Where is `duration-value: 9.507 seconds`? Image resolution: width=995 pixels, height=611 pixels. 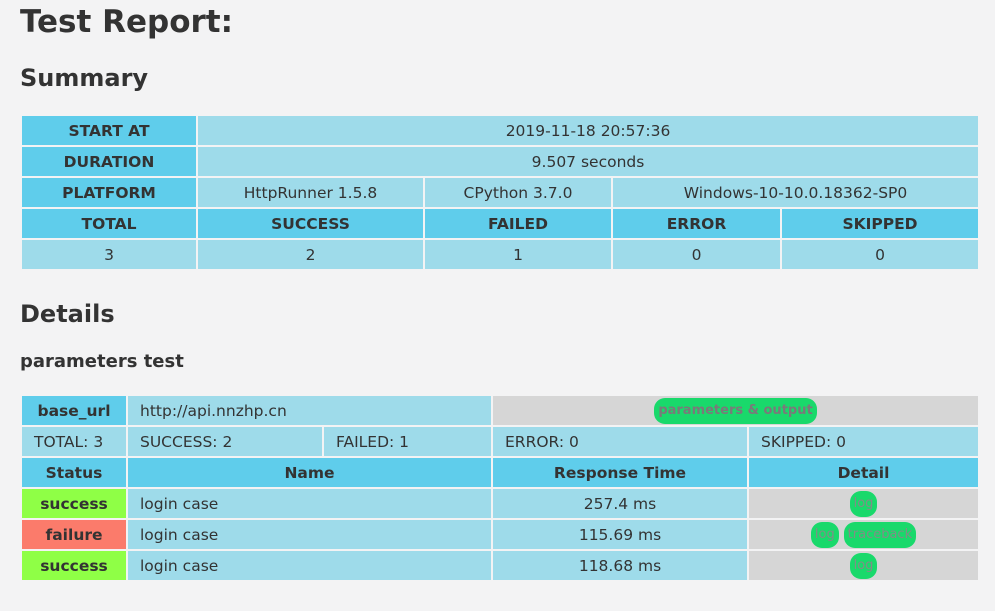 duration-value: 9.507 seconds is located at coordinates (588, 161).